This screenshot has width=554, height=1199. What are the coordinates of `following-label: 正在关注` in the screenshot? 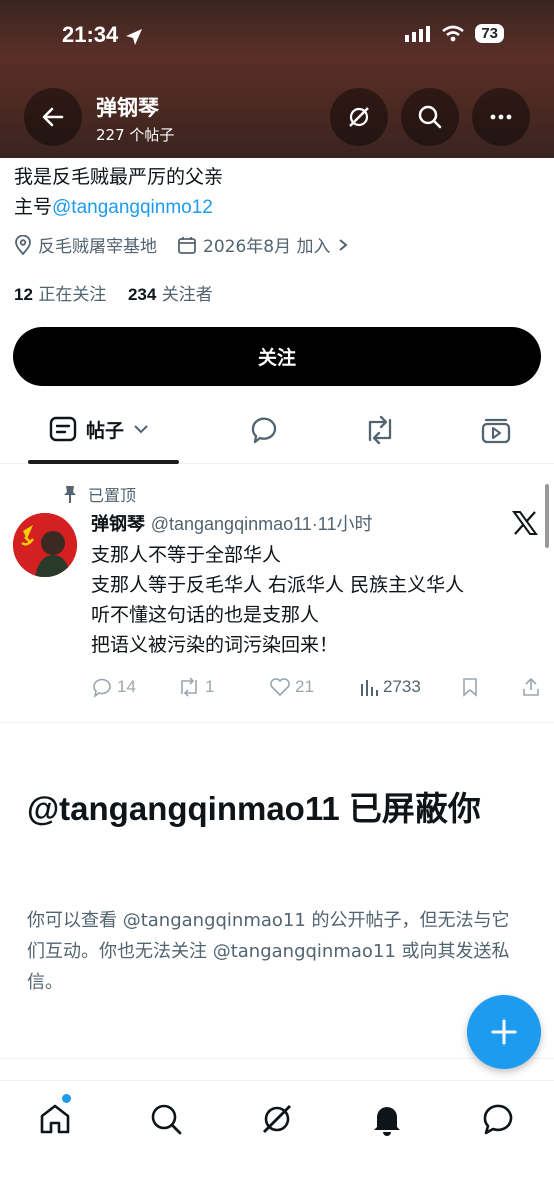 It's located at (72, 295).